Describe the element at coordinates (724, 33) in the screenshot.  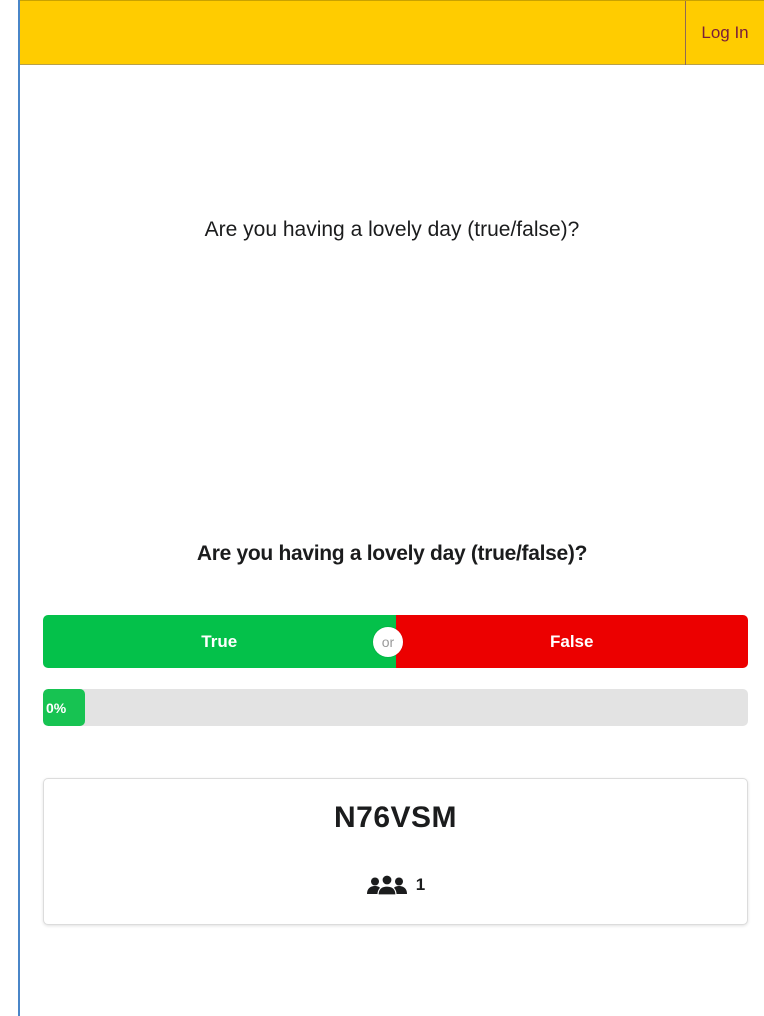
I see `login-link: Log In` at that location.